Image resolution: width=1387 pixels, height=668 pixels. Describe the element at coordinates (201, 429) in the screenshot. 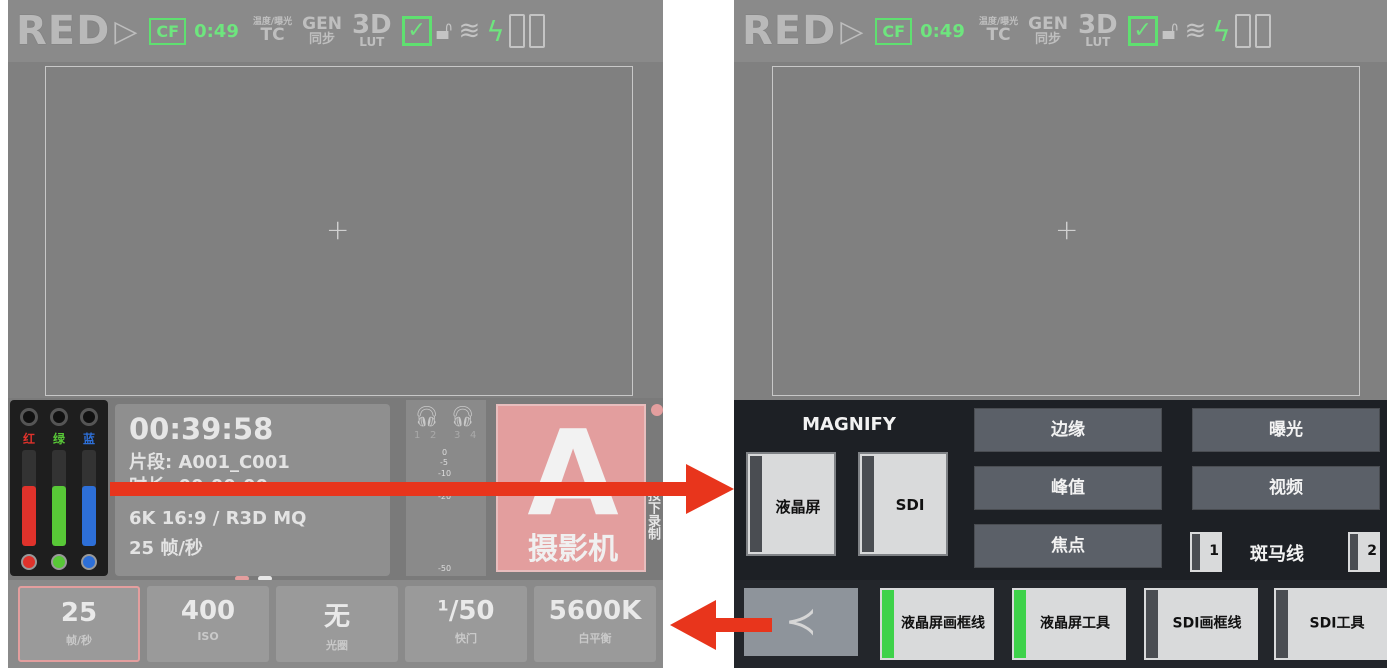

I see `timecode: 00:39:58` at that location.